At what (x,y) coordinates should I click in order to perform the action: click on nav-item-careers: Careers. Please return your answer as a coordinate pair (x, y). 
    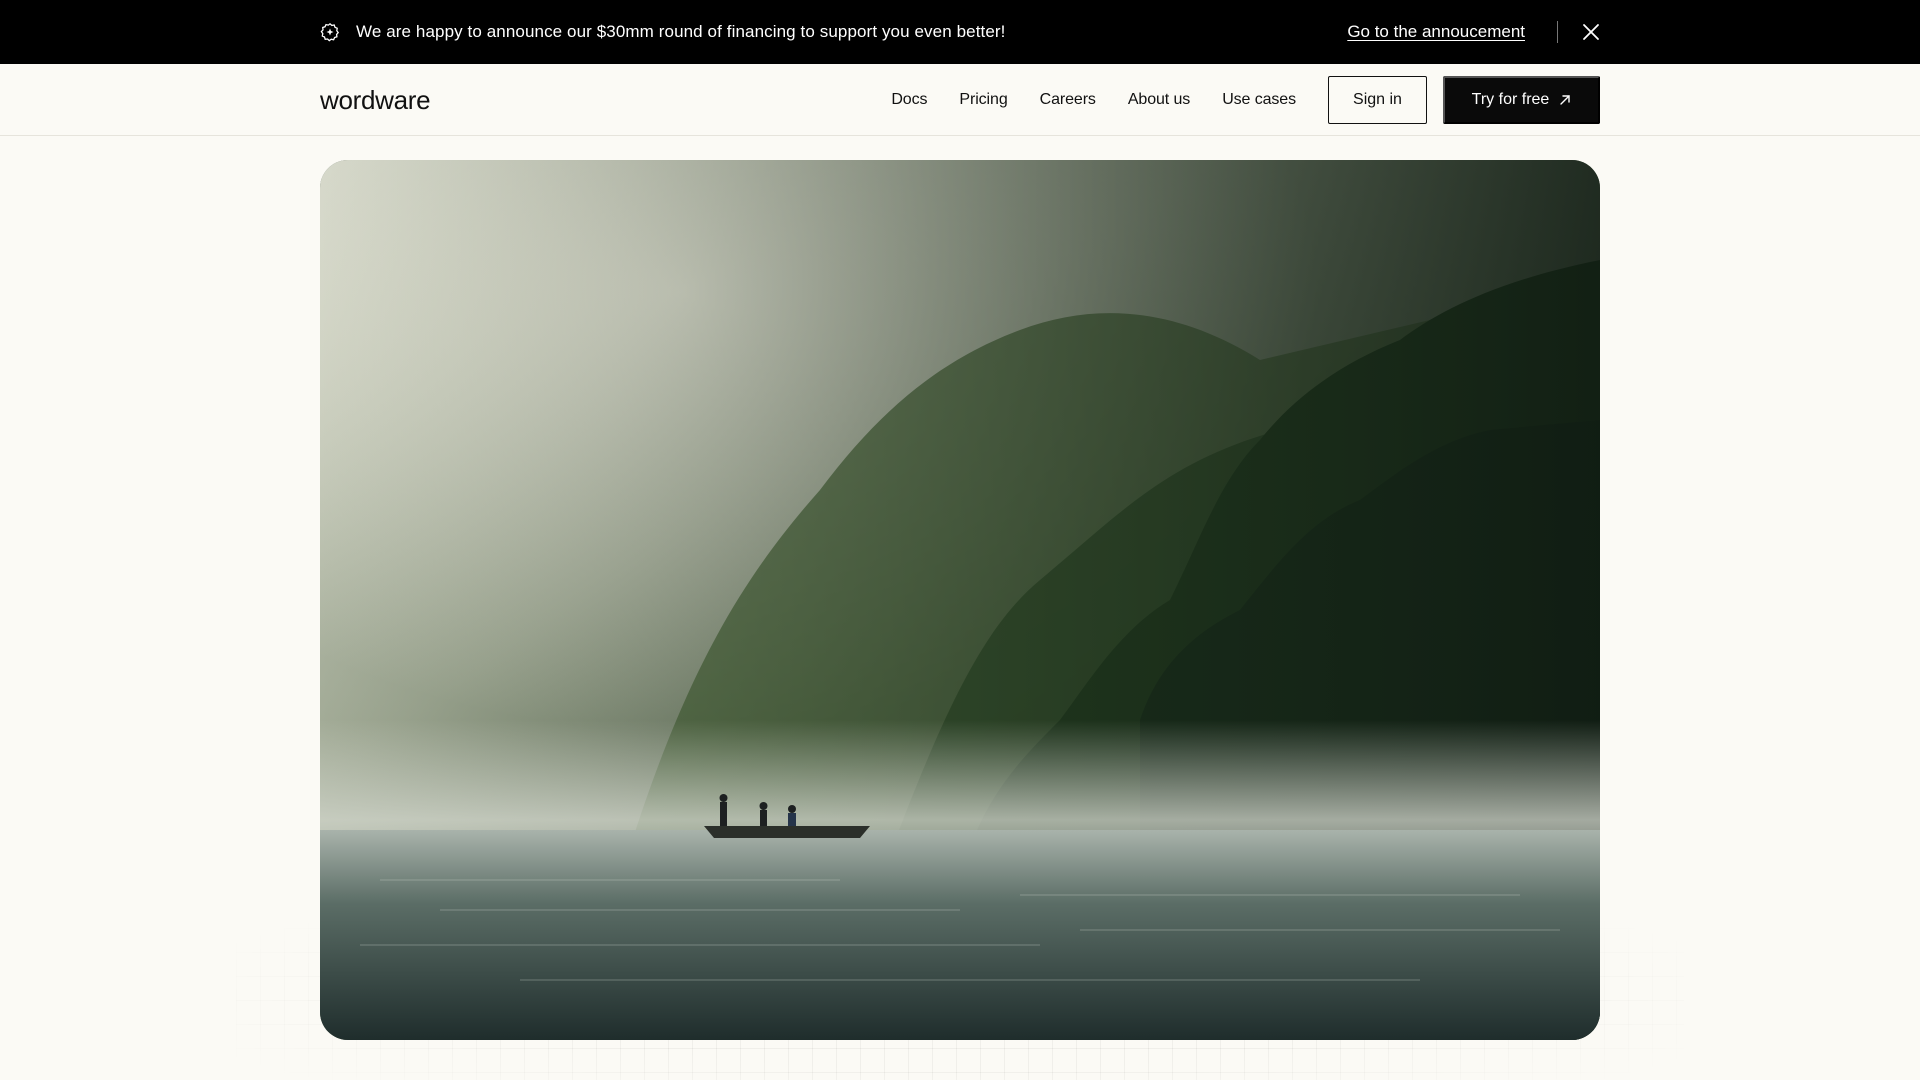
    Looking at the image, I should click on (1068, 100).